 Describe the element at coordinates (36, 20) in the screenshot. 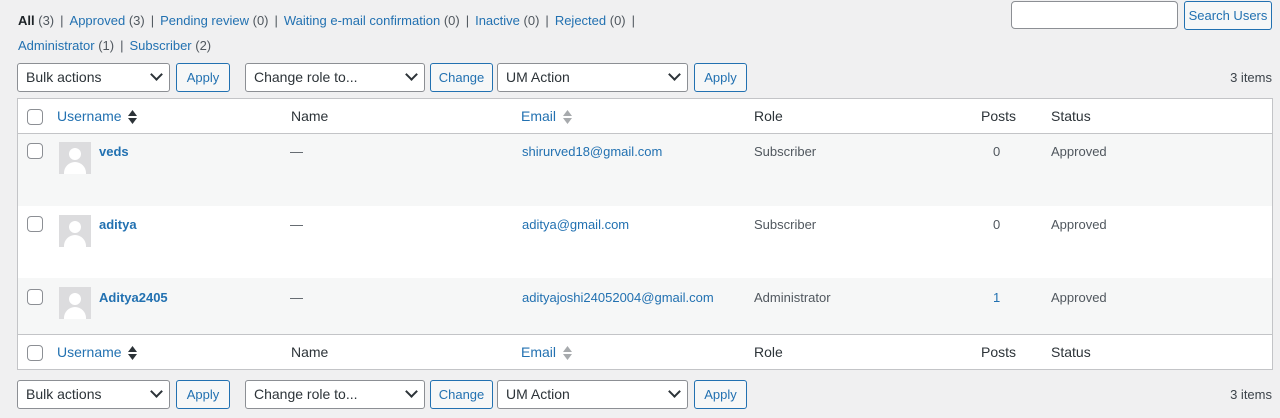

I see `filter-all: All (3)` at that location.